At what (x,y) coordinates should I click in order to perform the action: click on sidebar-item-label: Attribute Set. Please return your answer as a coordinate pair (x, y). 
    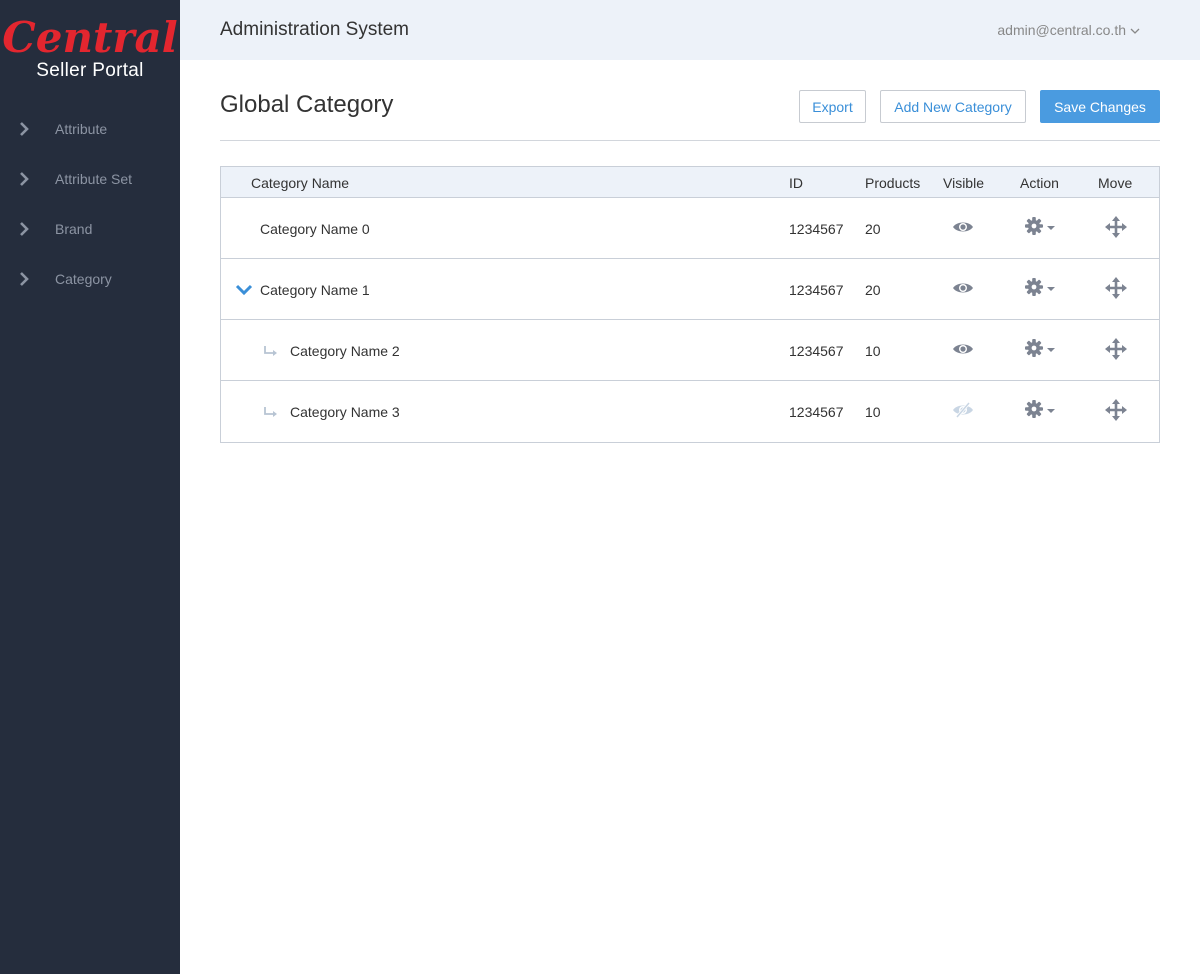
    Looking at the image, I should click on (94, 179).